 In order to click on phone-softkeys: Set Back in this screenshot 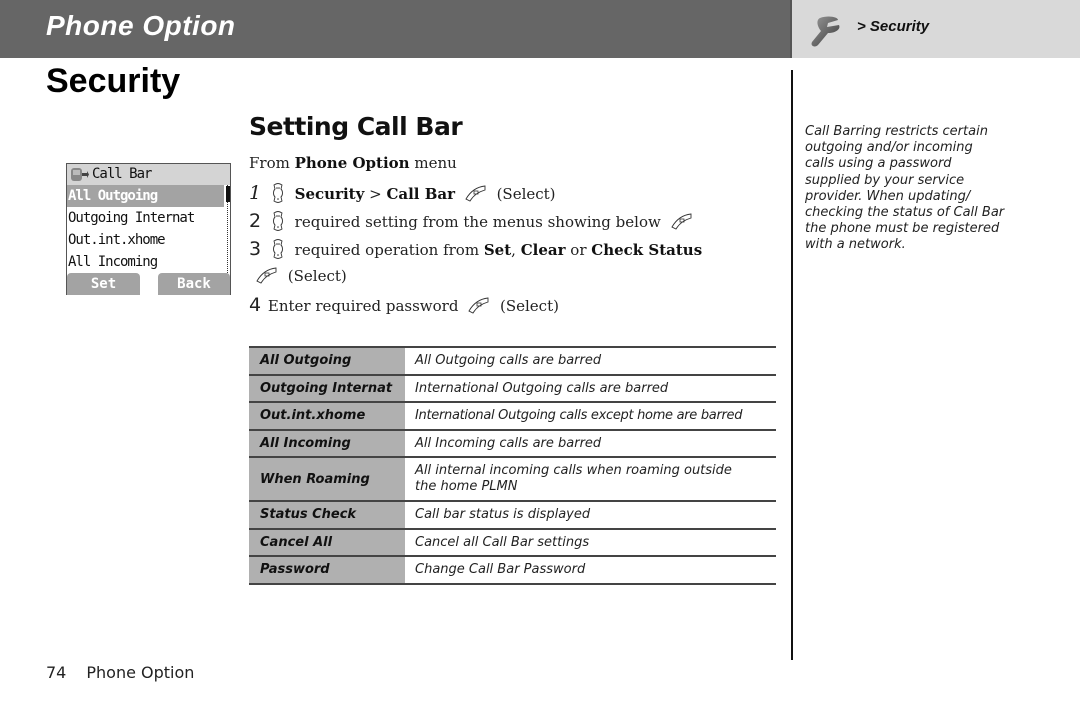, I will do `click(148, 284)`.